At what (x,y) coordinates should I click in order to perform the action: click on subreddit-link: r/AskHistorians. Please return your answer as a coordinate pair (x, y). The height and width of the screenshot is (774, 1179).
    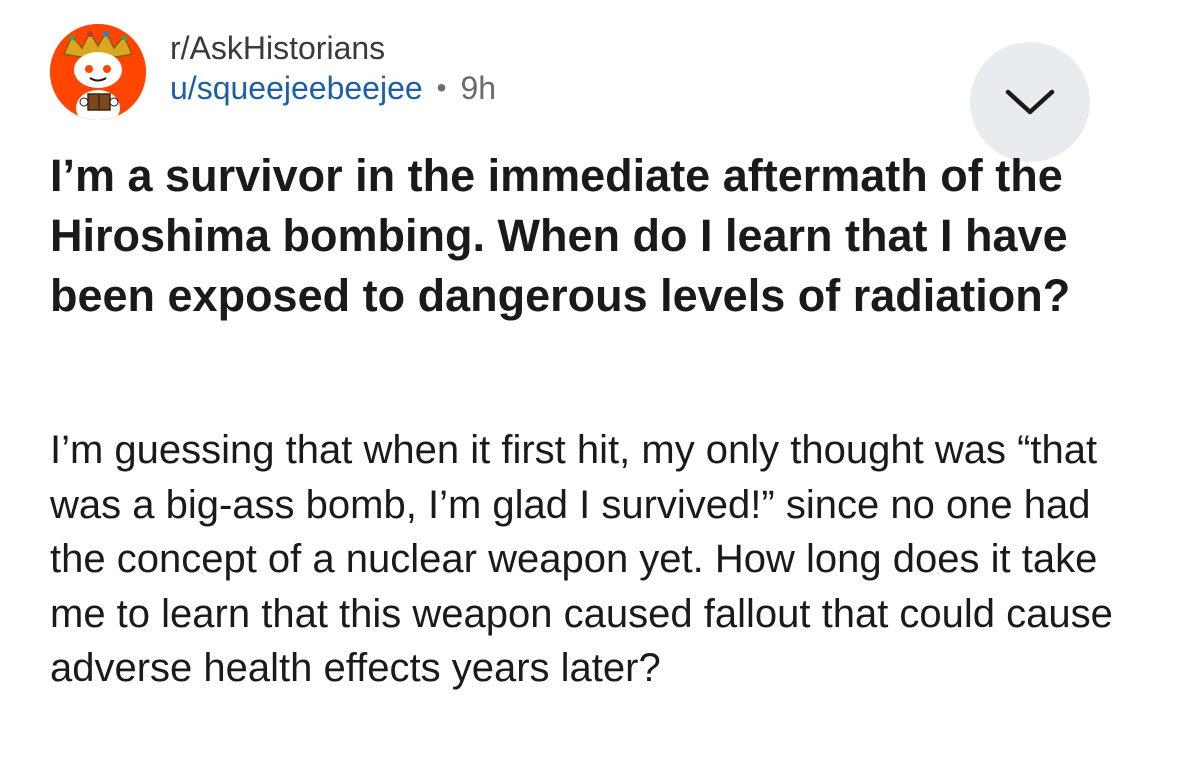
    Looking at the image, I should click on (333, 48).